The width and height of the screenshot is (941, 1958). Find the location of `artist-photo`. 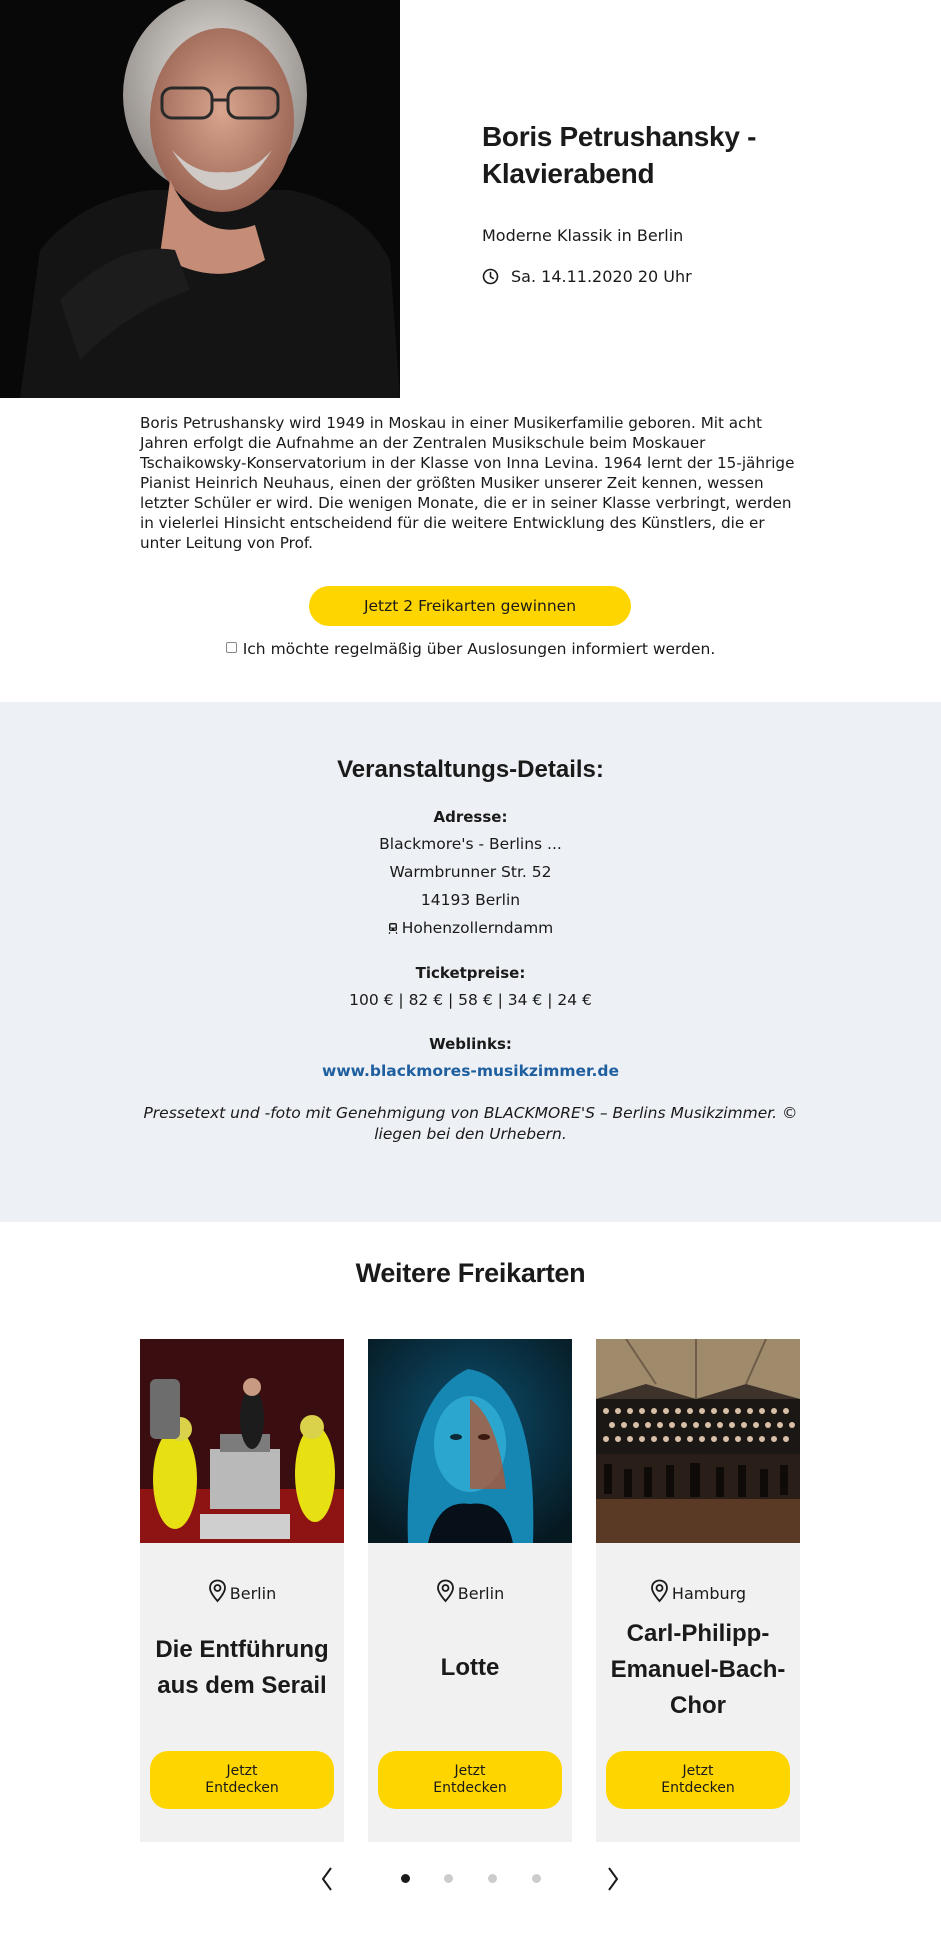

artist-photo is located at coordinates (200, 199).